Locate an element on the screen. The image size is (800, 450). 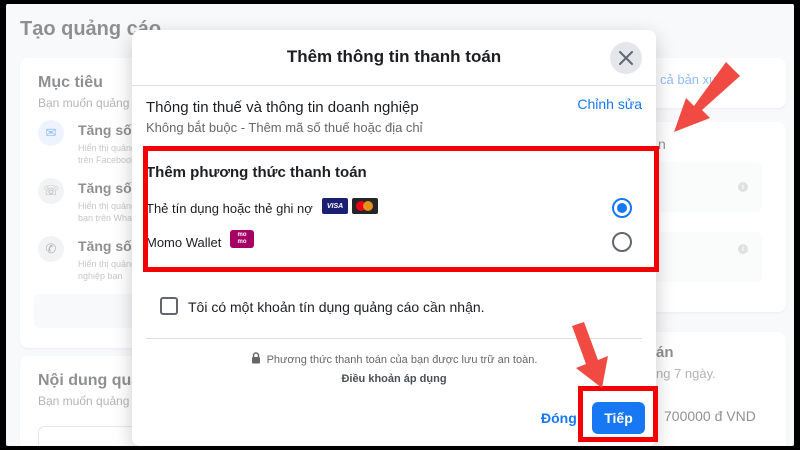
close-text-button: Đóng is located at coordinates (559, 418).